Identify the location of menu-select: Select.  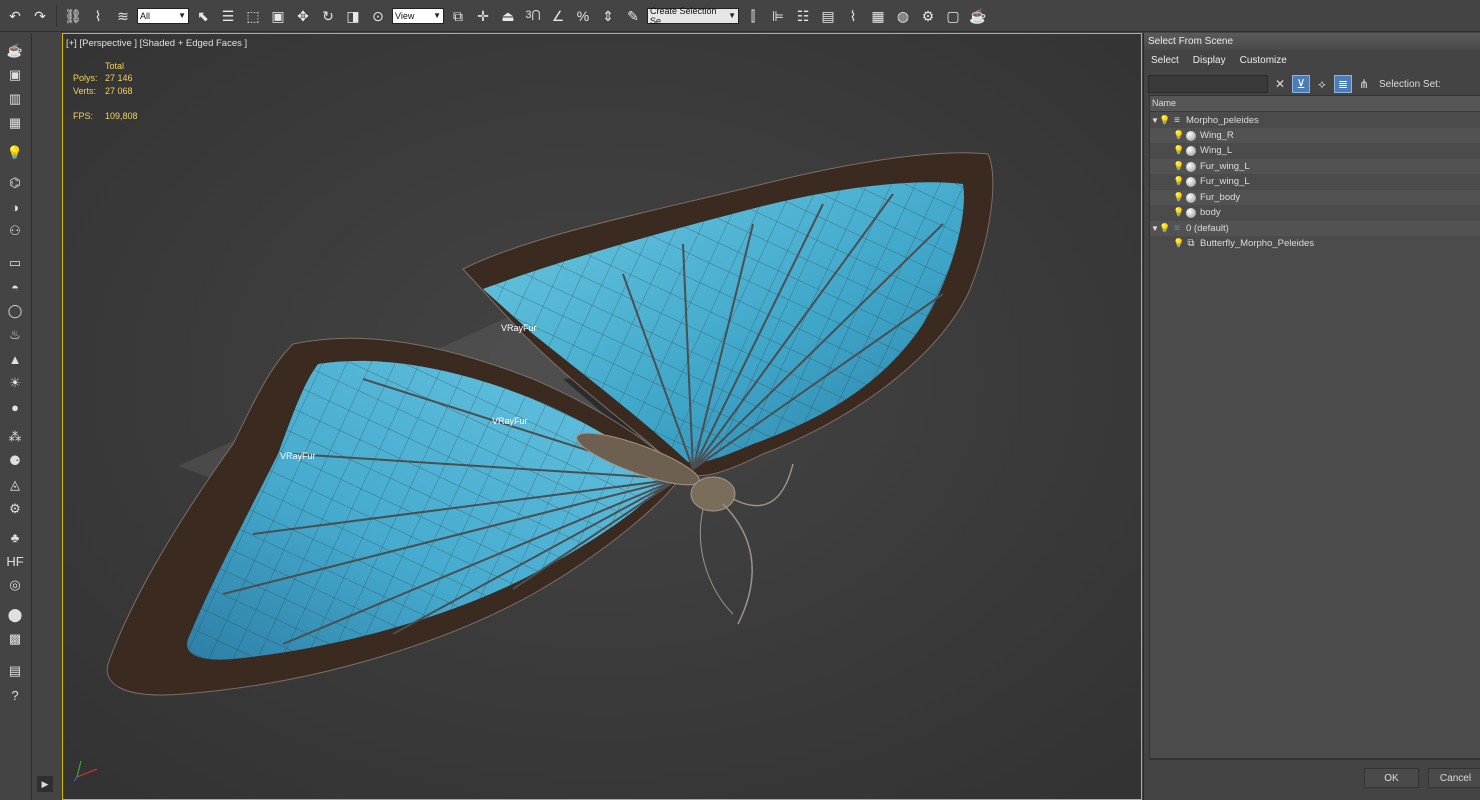
(1165, 61).